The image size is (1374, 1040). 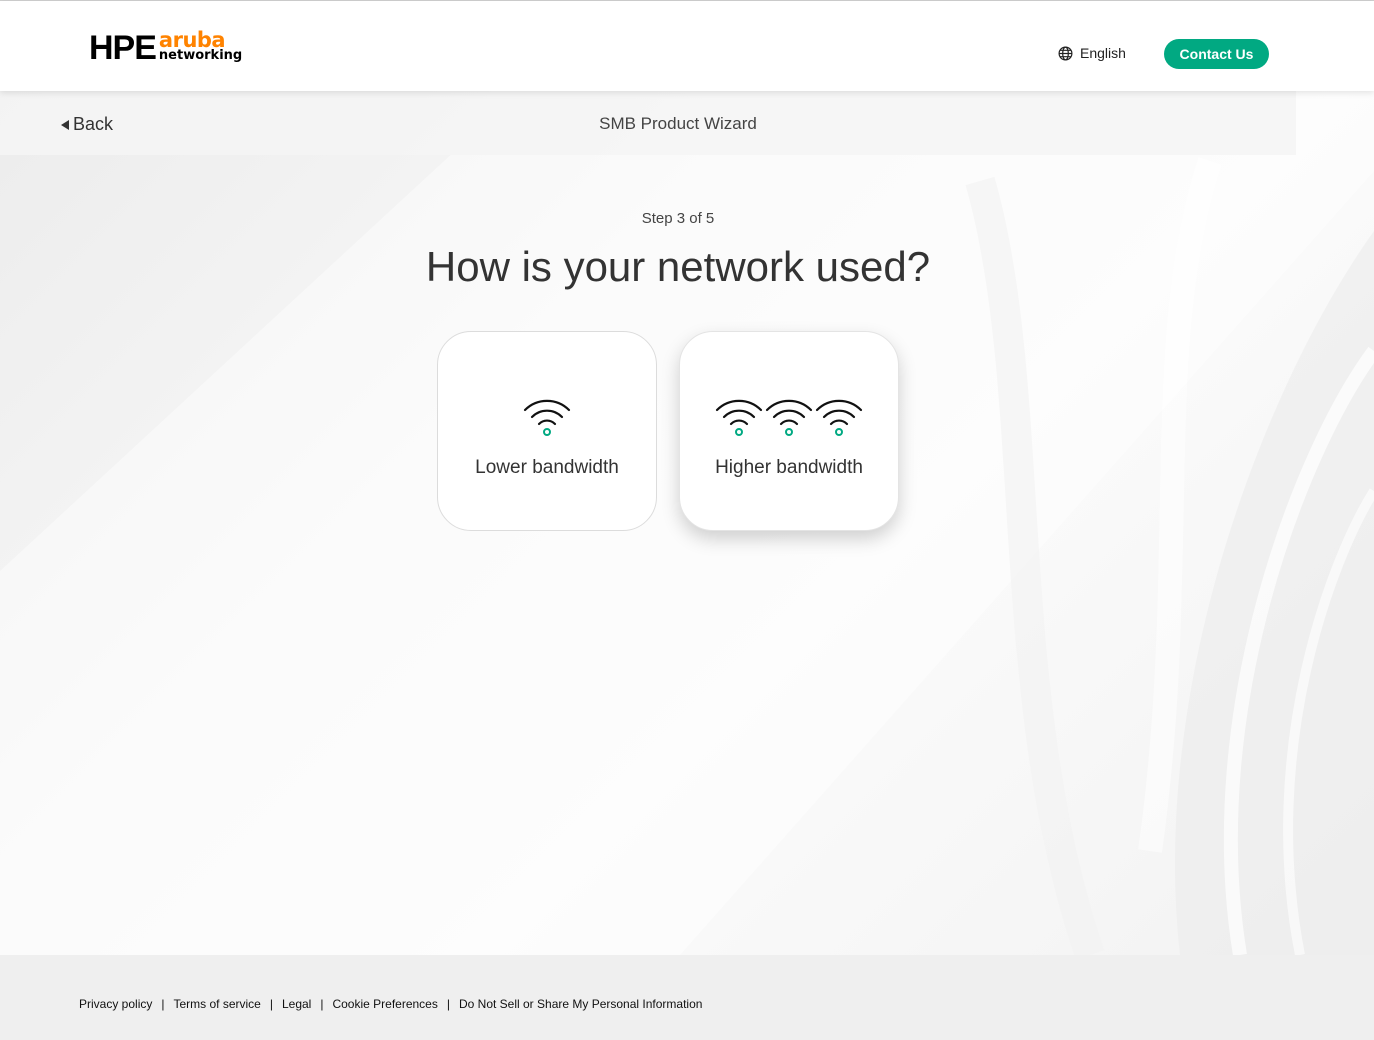 What do you see at coordinates (123, 48) in the screenshot?
I see `logo-hpe-text: HPE` at bounding box center [123, 48].